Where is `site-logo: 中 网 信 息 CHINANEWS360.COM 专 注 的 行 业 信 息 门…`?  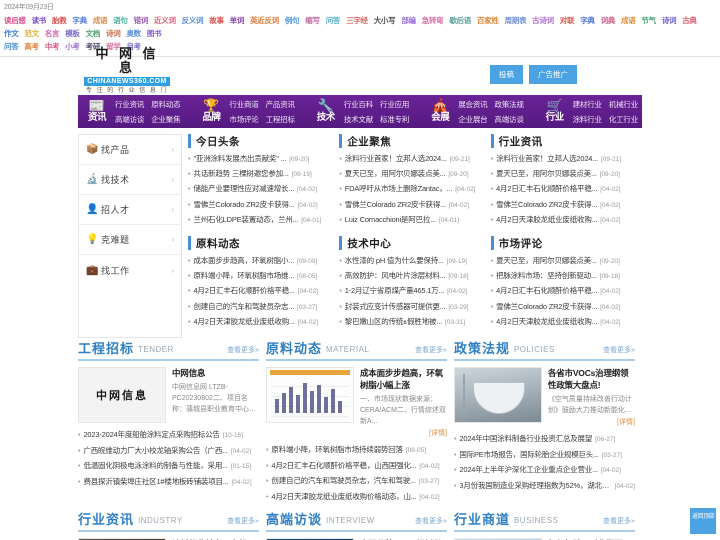 site-logo: 中 网 信 息 CHINANEWS360.COM 专 注 的 行 业 信 息 门… is located at coordinates (127, 76).